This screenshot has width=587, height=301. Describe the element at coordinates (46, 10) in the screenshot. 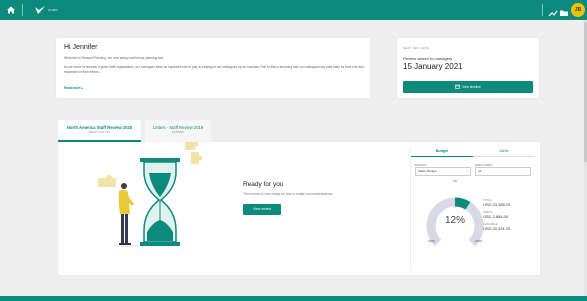

I see `brand-logo: CURO` at that location.